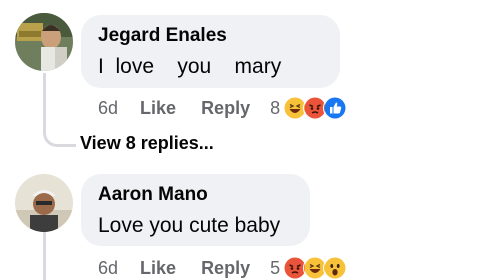 This screenshot has width=500, height=280. What do you see at coordinates (335, 268) in the screenshot?
I see `wow-icon` at bounding box center [335, 268].